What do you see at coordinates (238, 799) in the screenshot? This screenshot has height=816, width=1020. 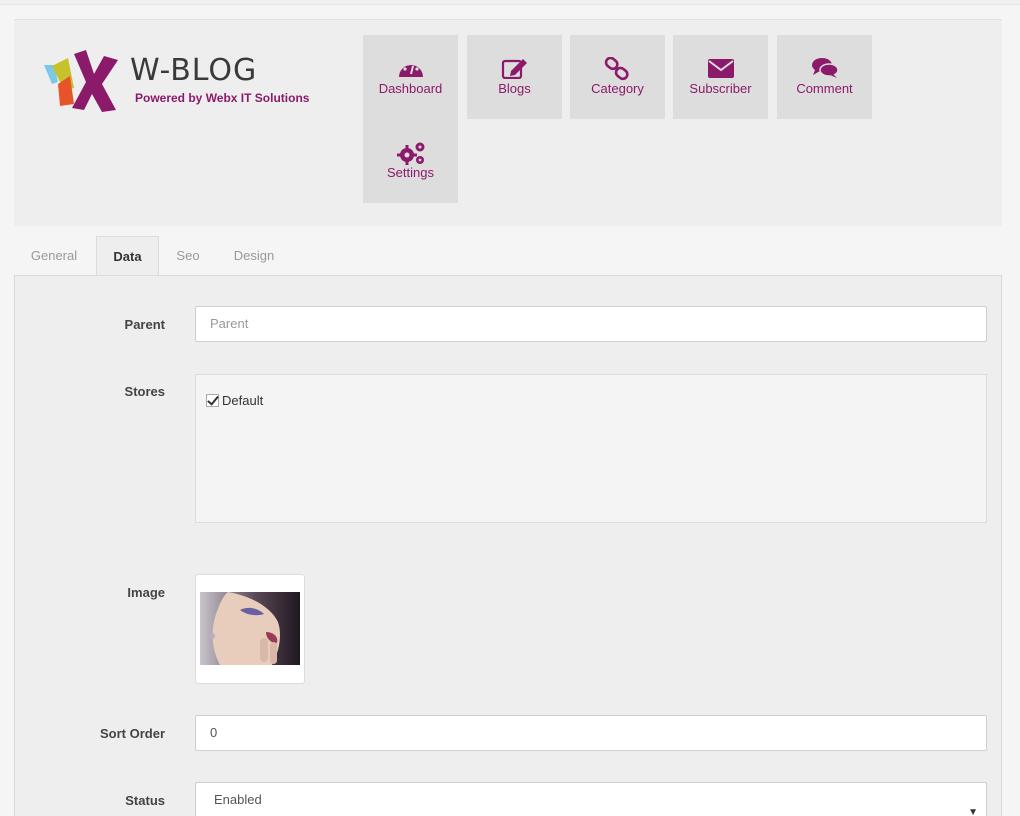 I see `status-value: Enabled` at bounding box center [238, 799].